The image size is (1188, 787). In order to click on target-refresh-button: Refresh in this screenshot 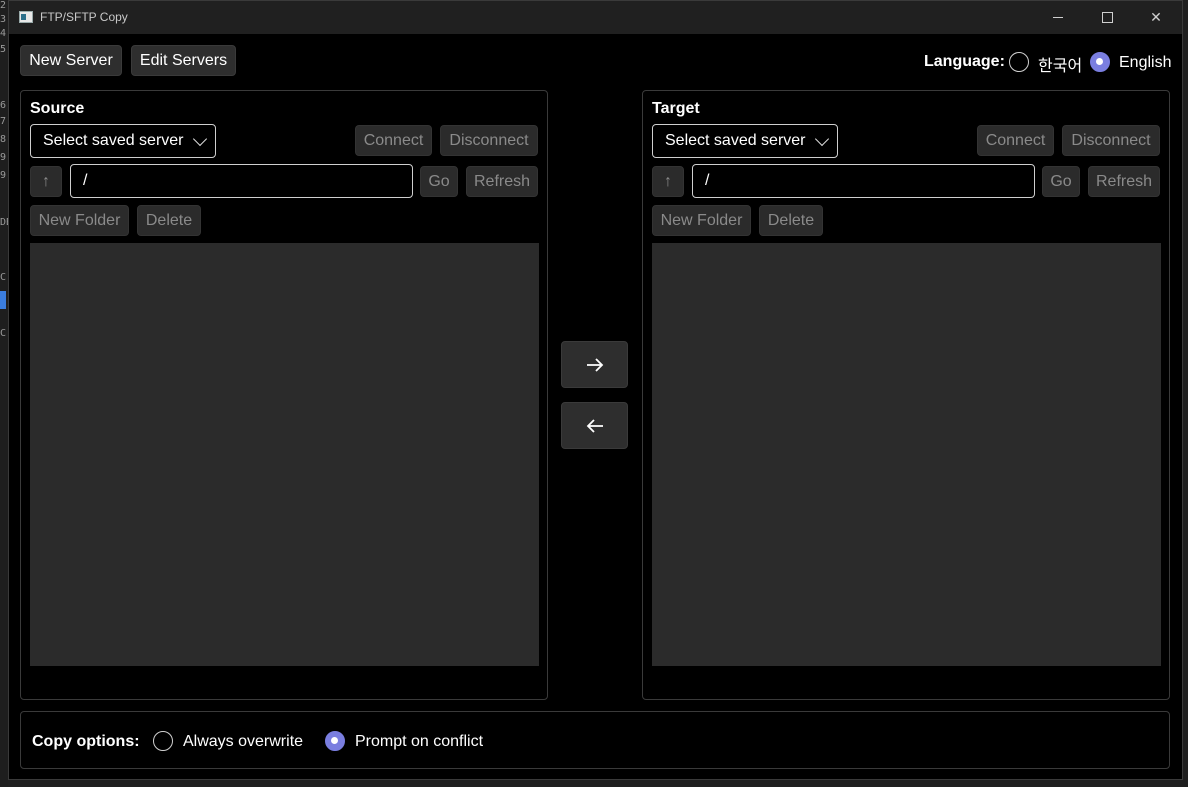, I will do `click(1124, 181)`.